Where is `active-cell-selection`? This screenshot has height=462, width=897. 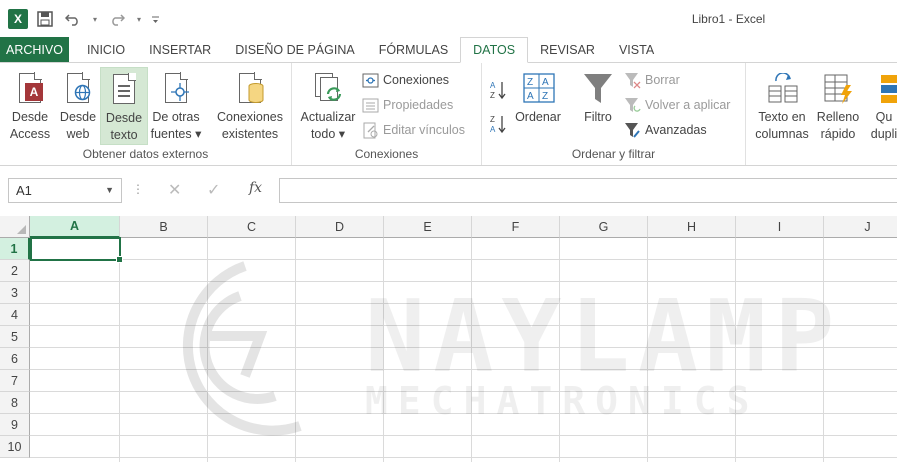
active-cell-selection is located at coordinates (76, 250).